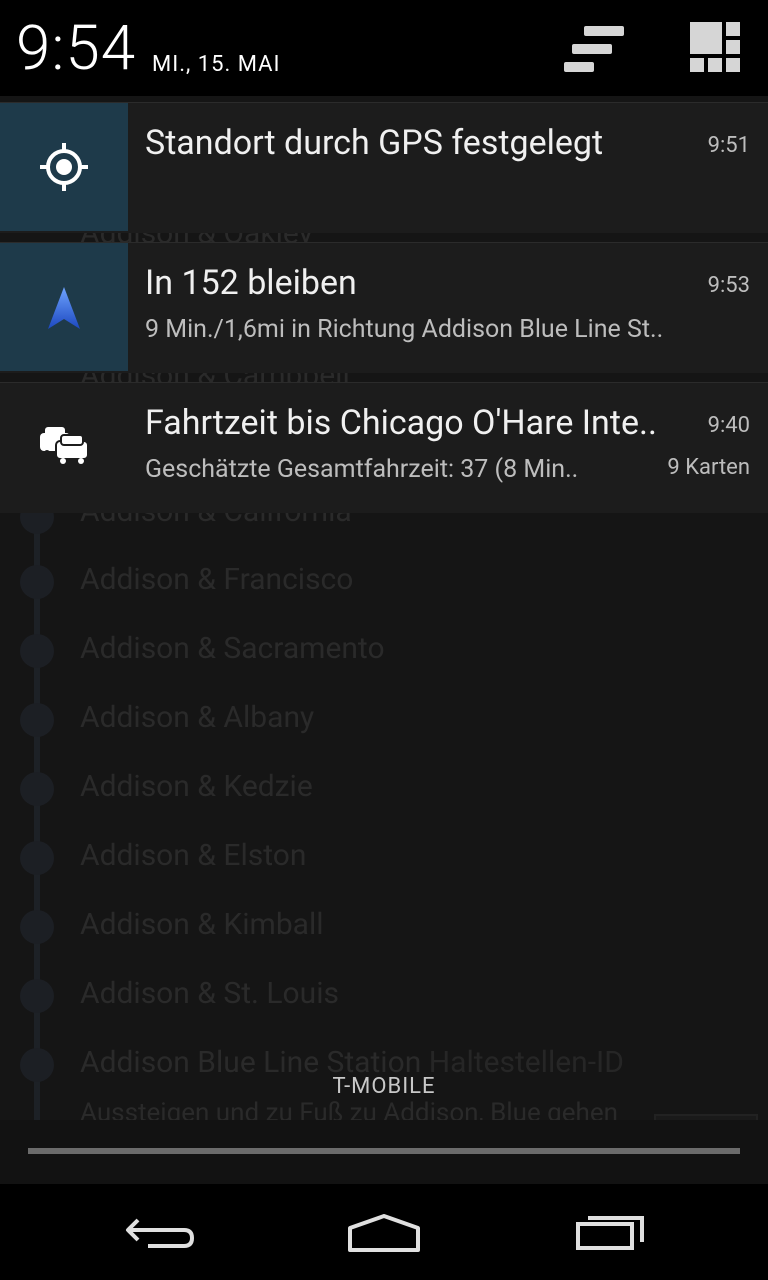 Image resolution: width=768 pixels, height=1280 pixels. What do you see at coordinates (728, 145) in the screenshot?
I see `notification-time: 9:51` at bounding box center [728, 145].